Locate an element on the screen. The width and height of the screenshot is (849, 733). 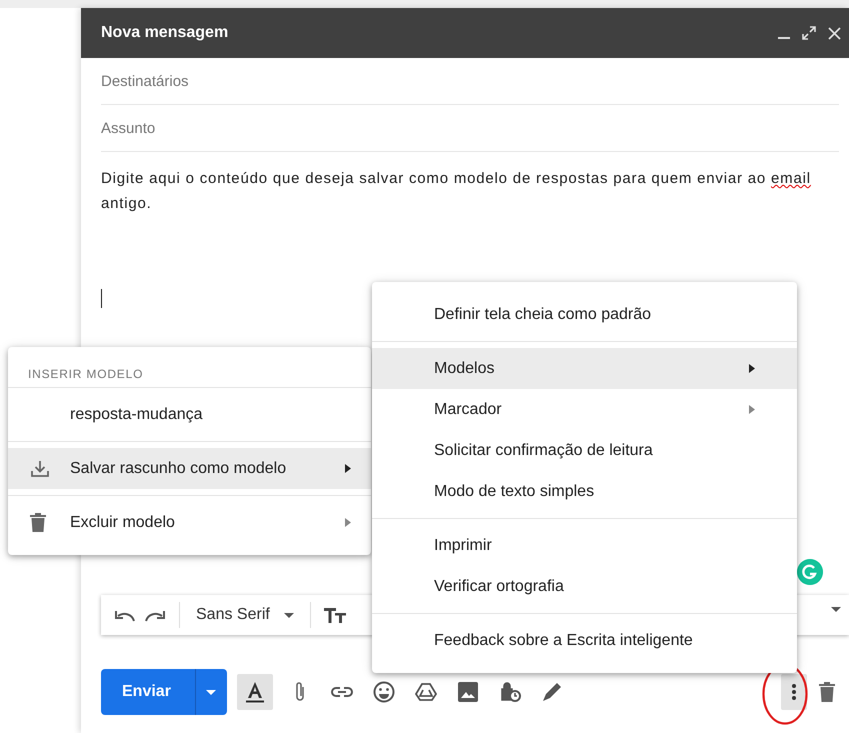
expand-icon is located at coordinates (809, 33).